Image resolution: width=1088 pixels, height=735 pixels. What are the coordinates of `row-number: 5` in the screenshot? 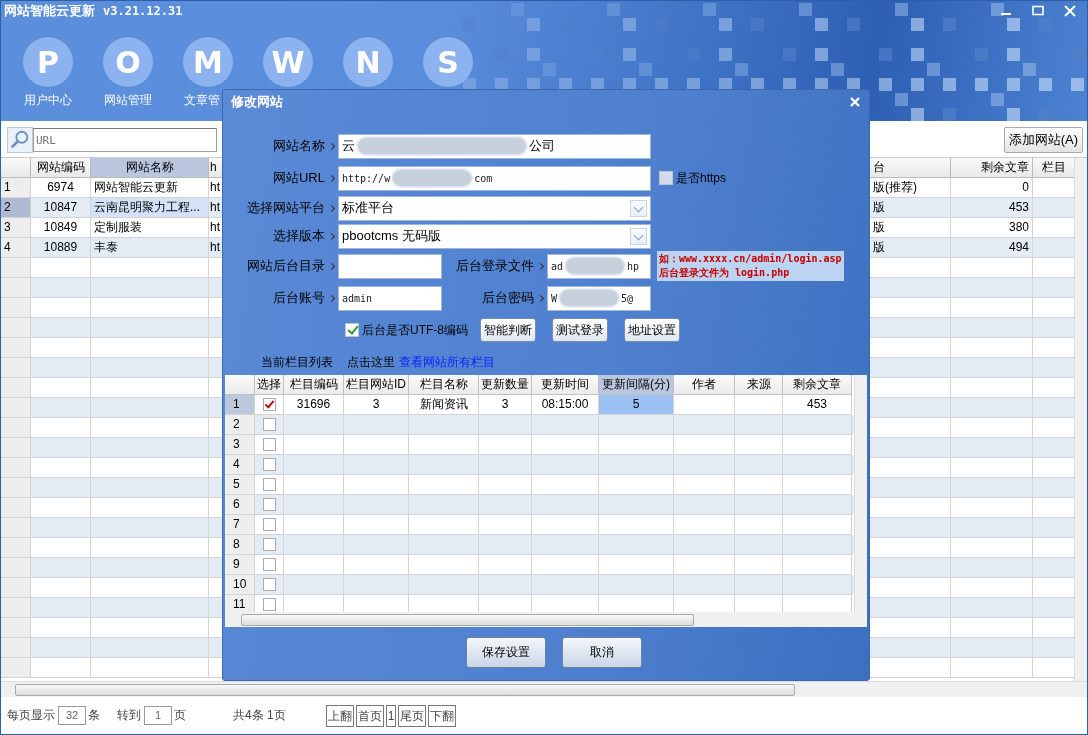 It's located at (240, 485).